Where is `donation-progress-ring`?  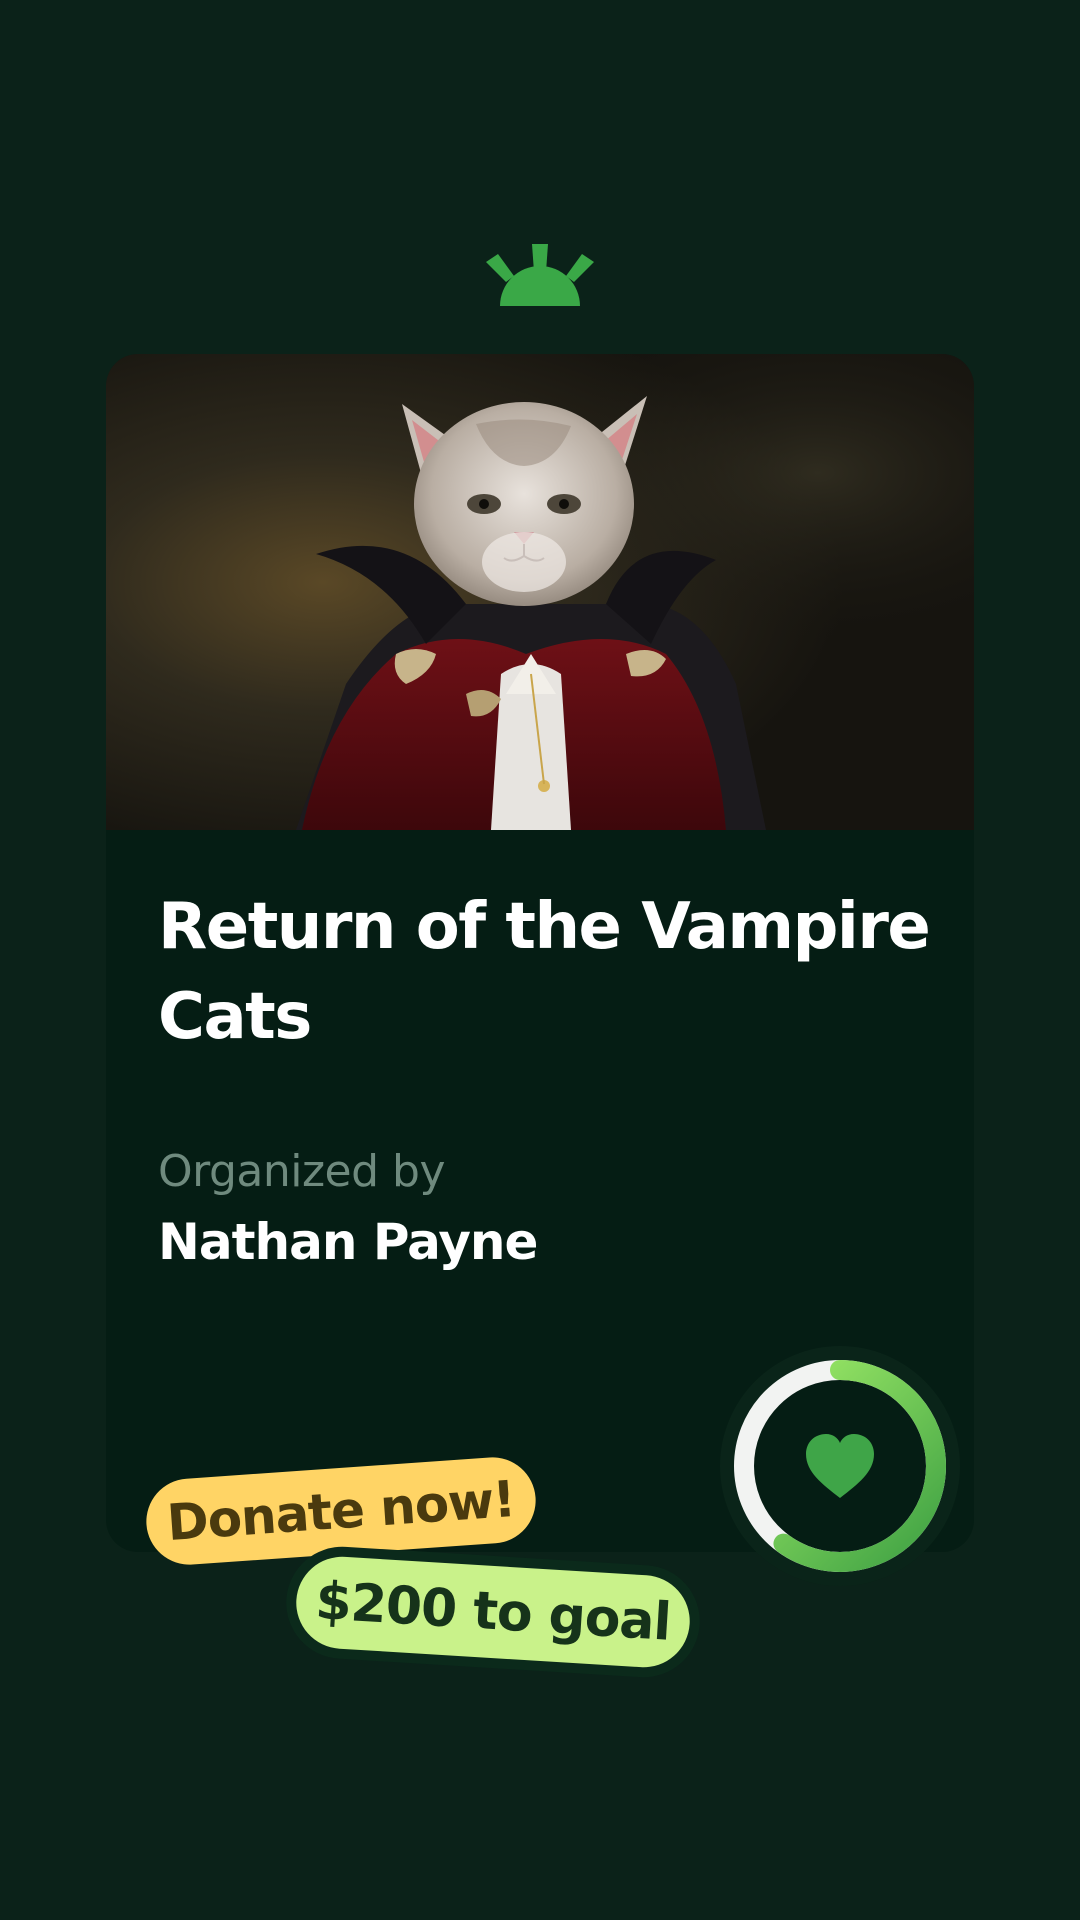
donation-progress-ring is located at coordinates (840, 1466).